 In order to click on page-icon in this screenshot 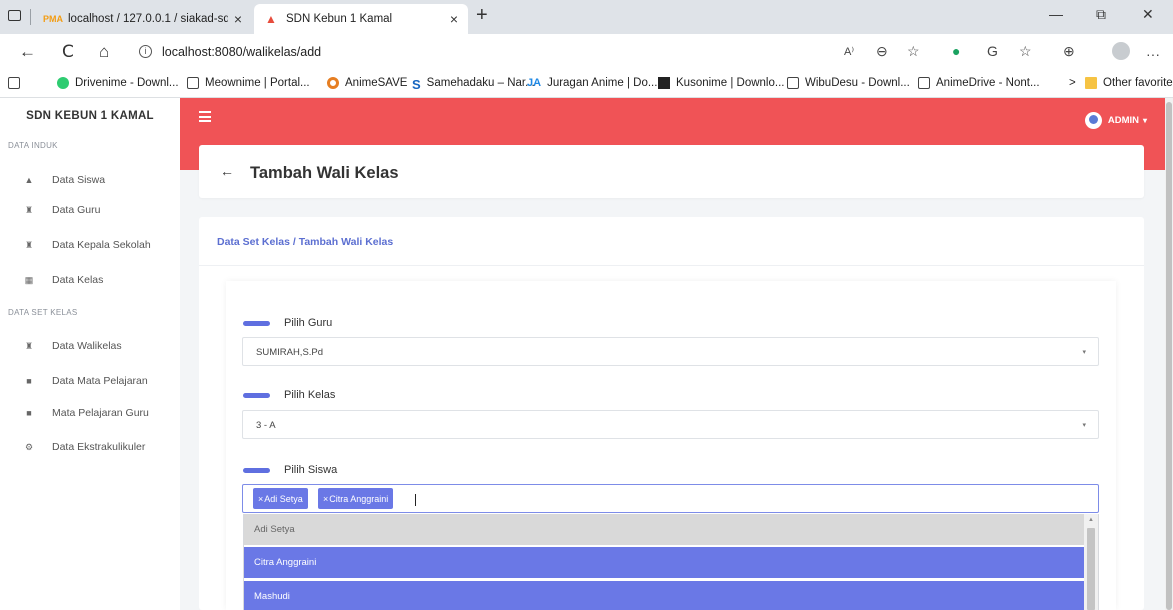, I will do `click(924, 83)`.